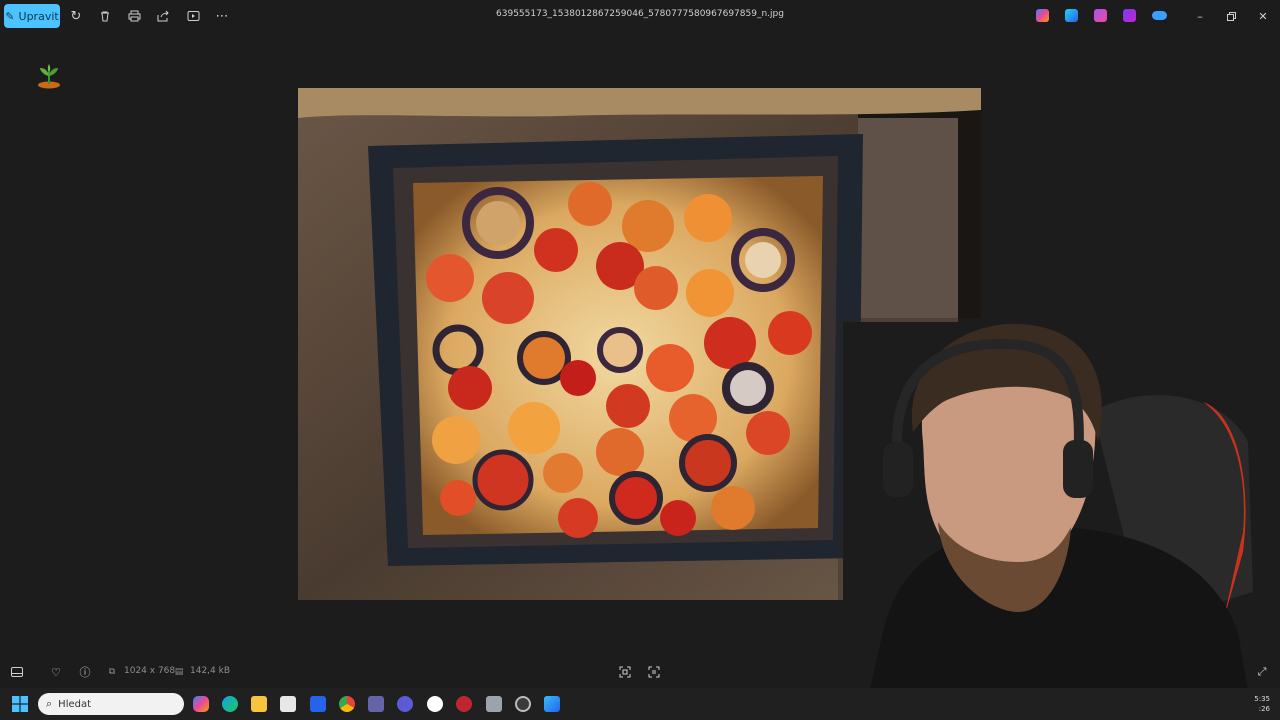 This screenshot has height=720, width=1280. Describe the element at coordinates (85, 672) in the screenshot. I see `info-icon: ⓘ` at that location.